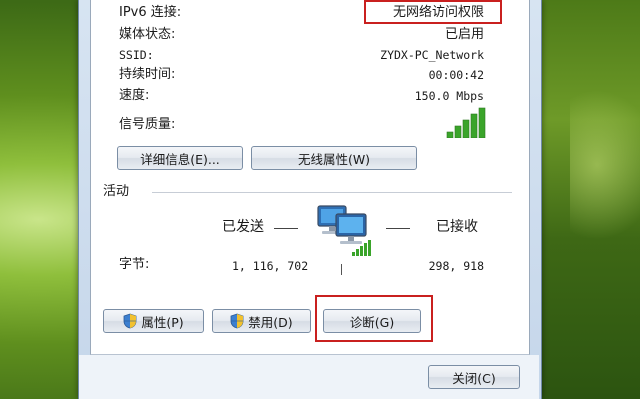  I want to click on network-computers-icon, so click(344, 230).